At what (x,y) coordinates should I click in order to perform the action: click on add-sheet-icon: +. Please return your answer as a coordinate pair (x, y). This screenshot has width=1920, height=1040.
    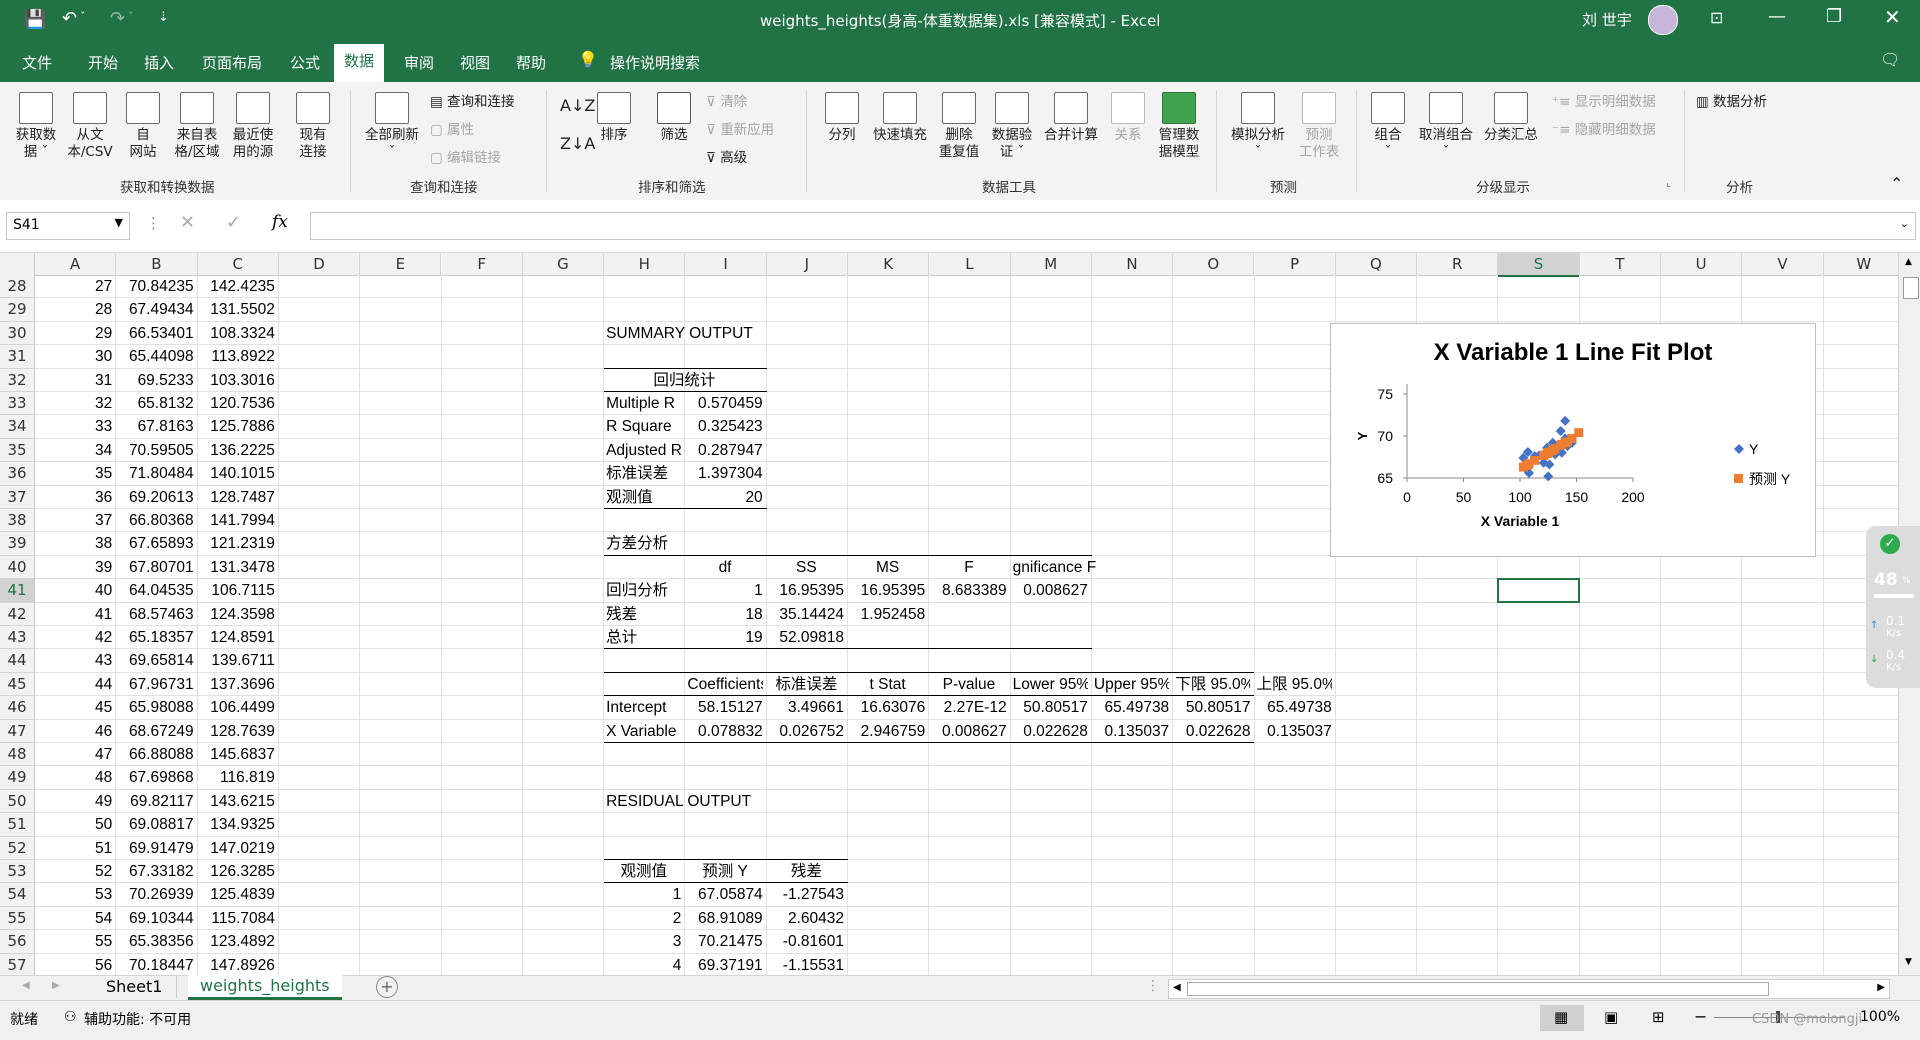
    Looking at the image, I should click on (387, 987).